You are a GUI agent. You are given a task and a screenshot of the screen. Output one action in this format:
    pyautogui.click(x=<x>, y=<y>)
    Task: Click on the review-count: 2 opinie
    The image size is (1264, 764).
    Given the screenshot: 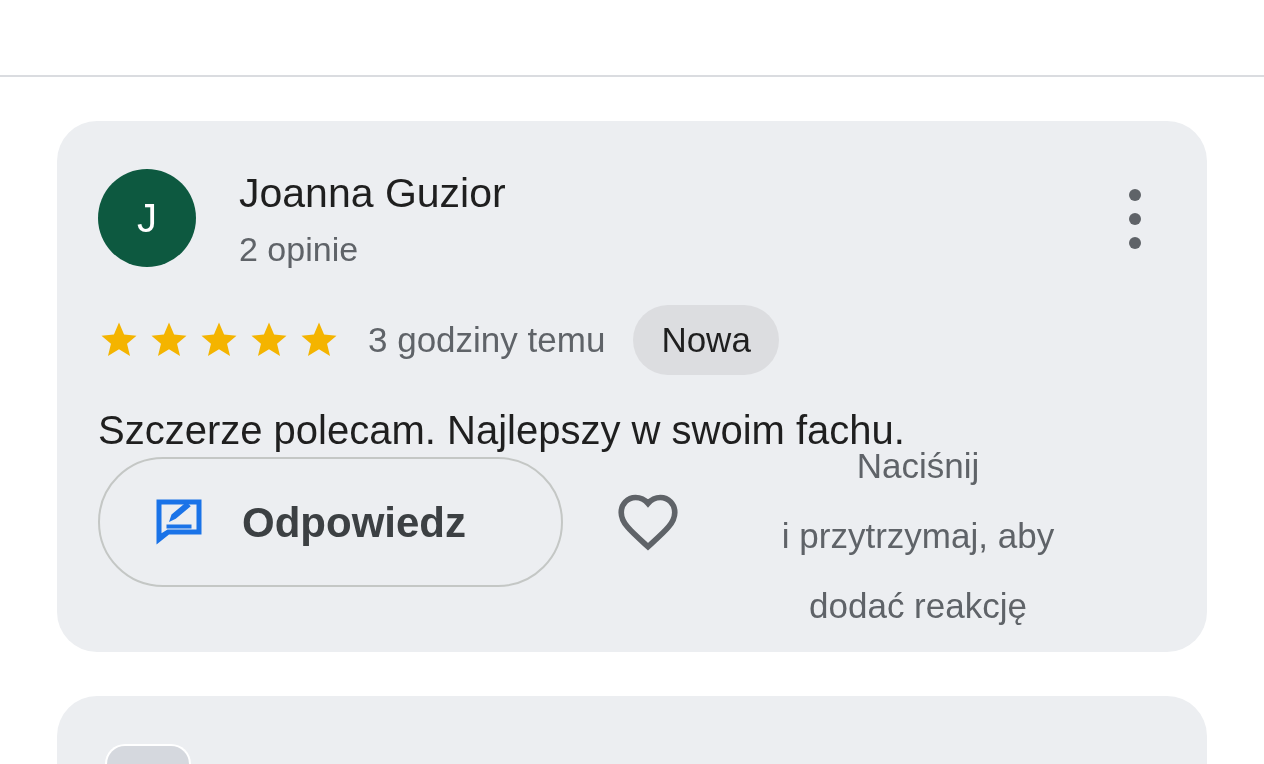 What is the action you would take?
    pyautogui.click(x=299, y=249)
    